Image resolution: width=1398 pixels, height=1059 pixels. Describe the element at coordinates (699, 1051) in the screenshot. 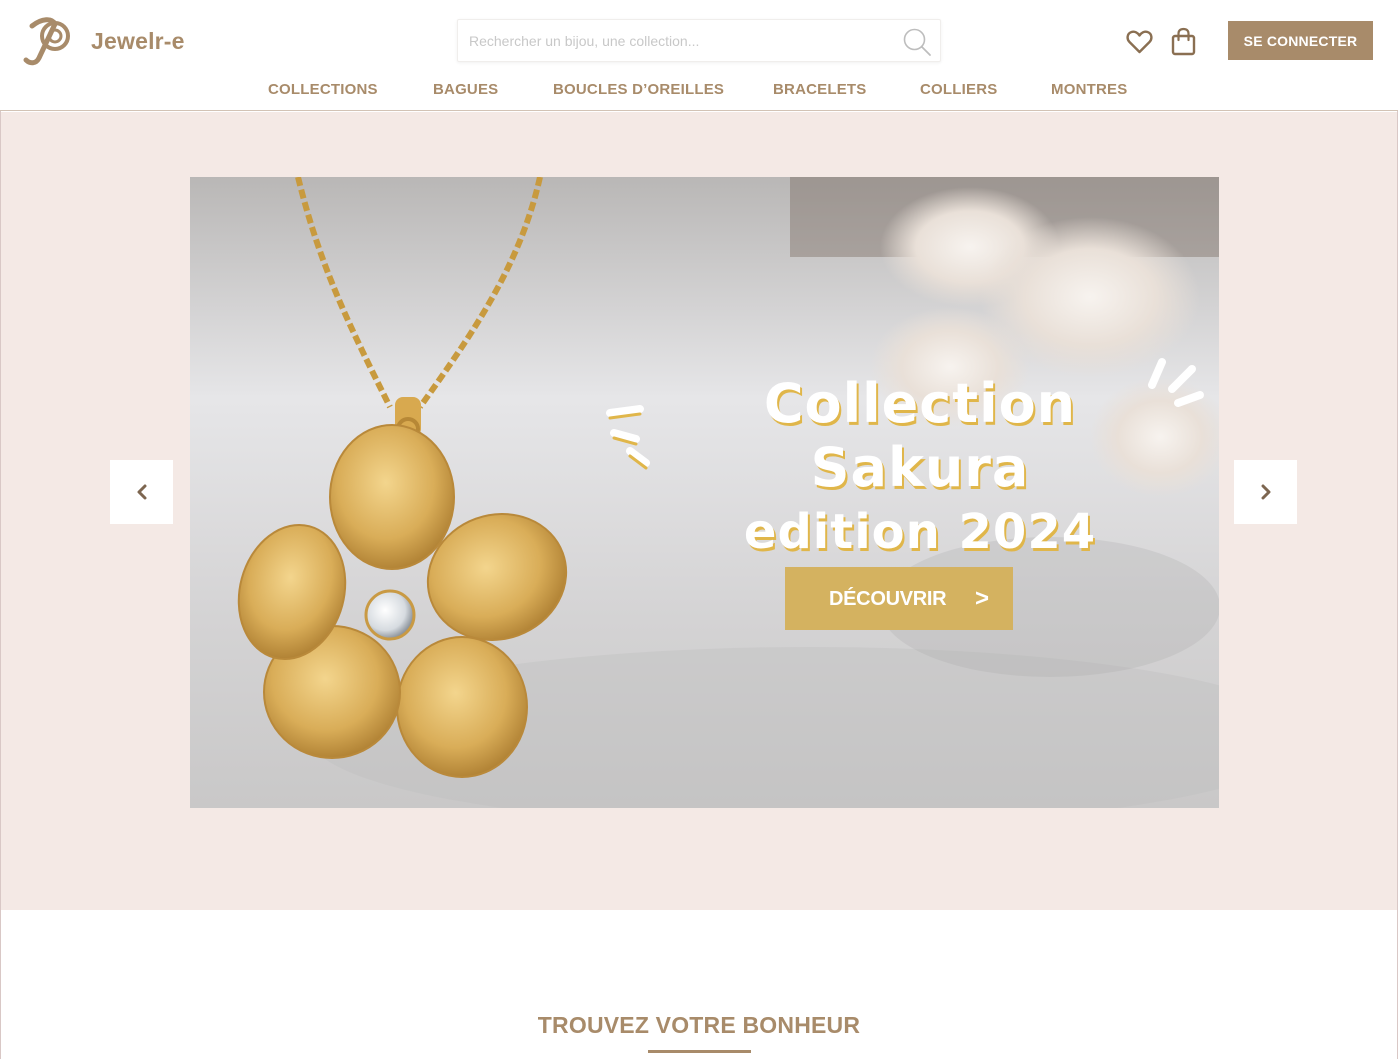

I see `section-title-underline` at that location.